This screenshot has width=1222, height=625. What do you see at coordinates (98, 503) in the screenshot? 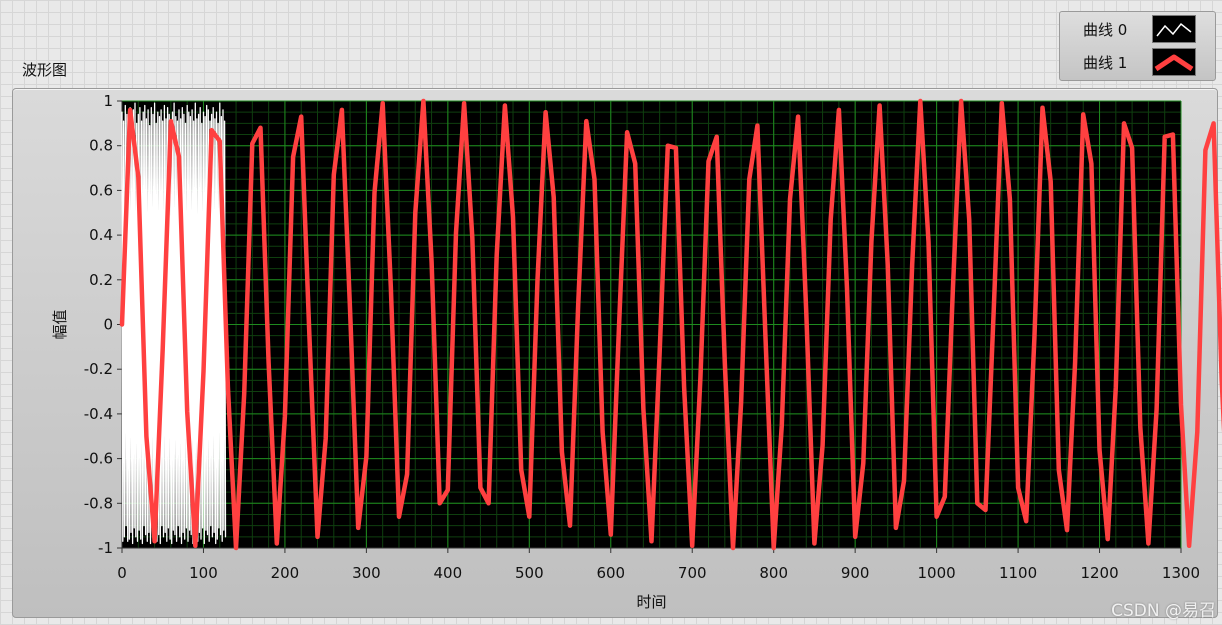
I see `y-tick-label: -0.8` at bounding box center [98, 503].